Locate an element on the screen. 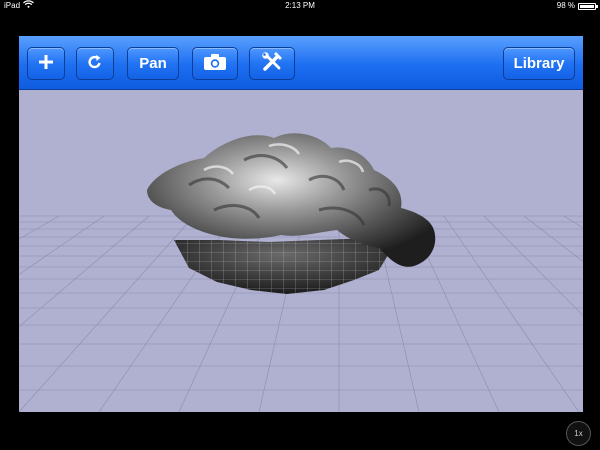  add-button is located at coordinates (46, 63).